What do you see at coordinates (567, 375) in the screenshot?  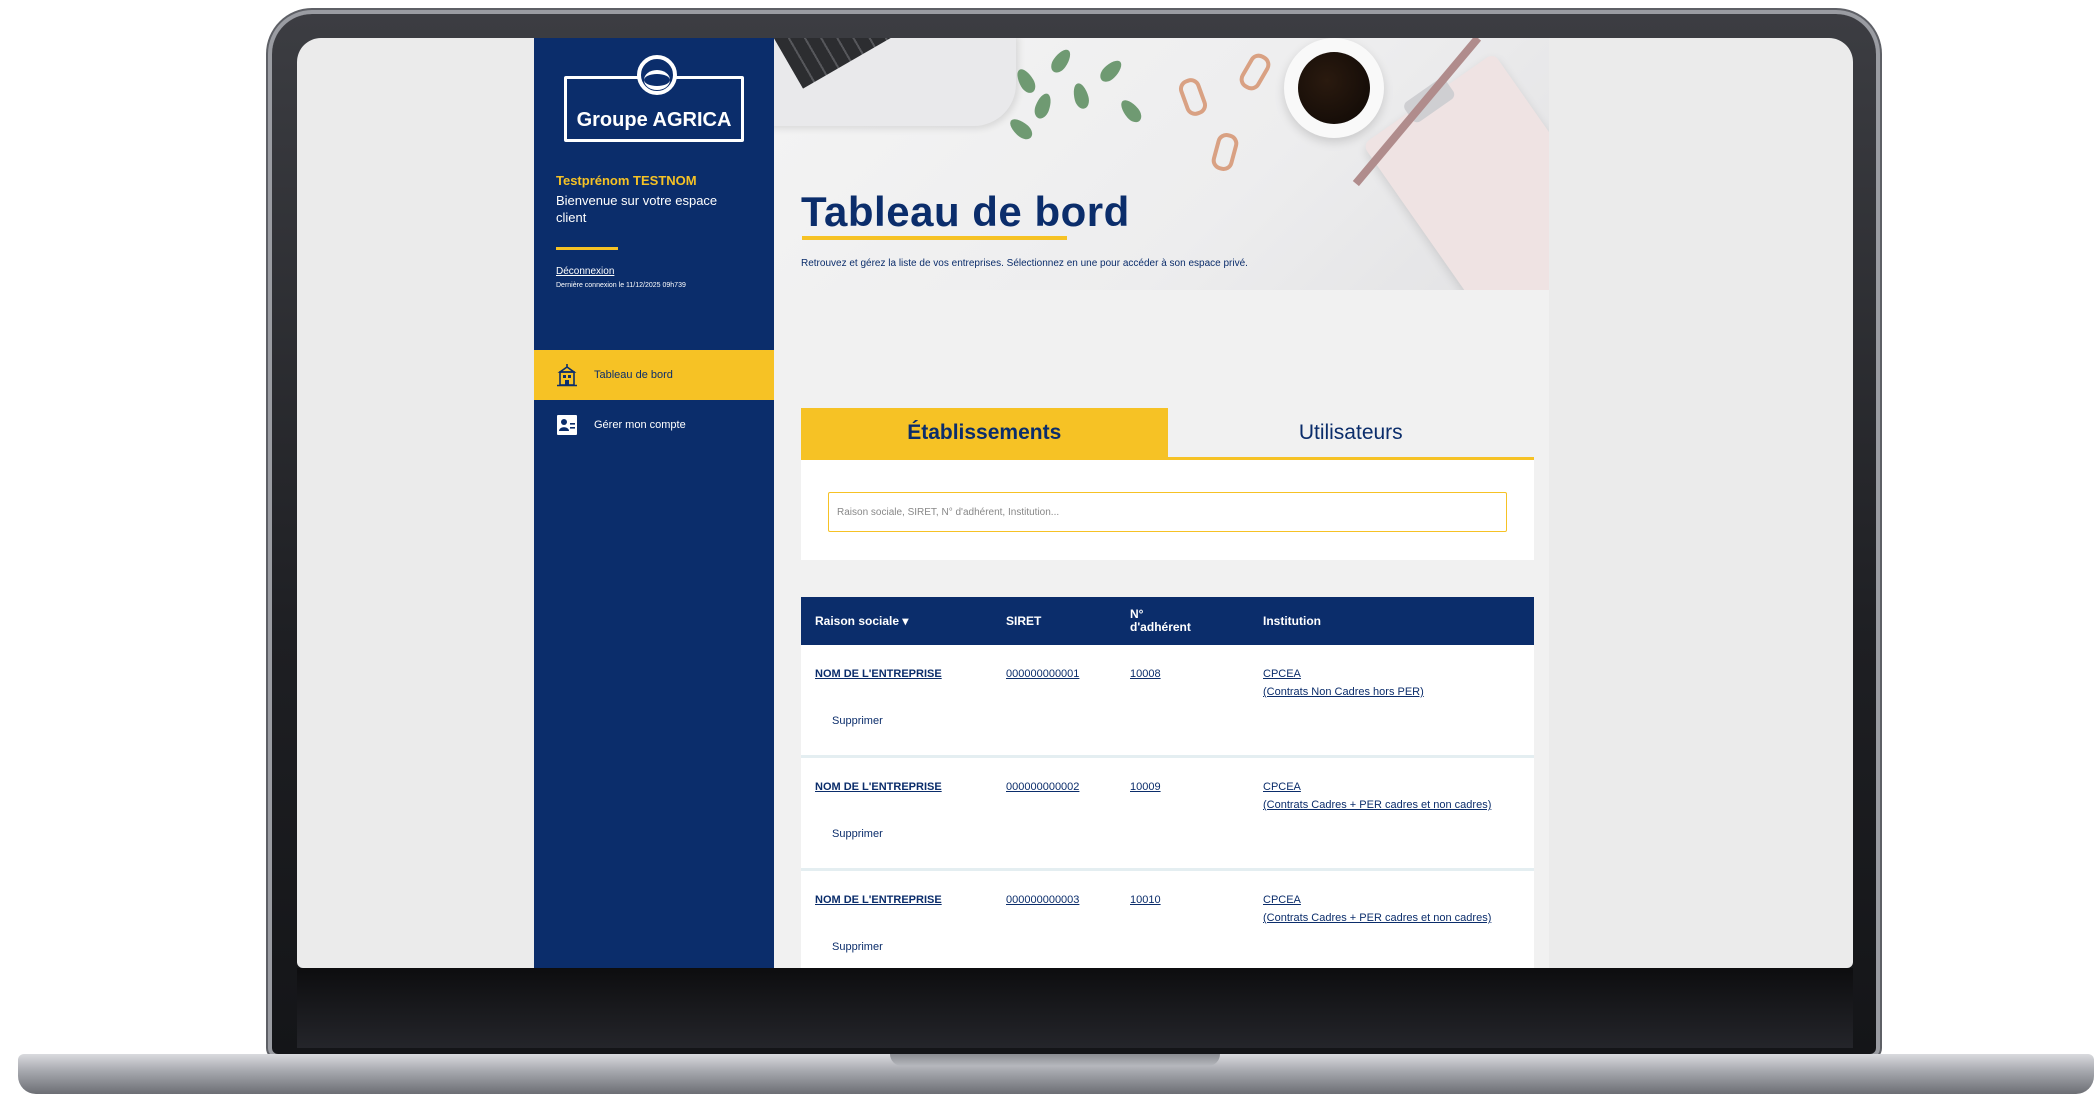 I see `building-icon` at bounding box center [567, 375].